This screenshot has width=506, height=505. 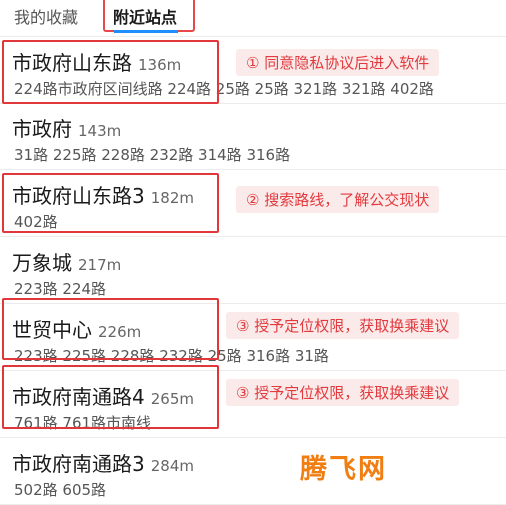 I want to click on stop-distance: 284m, so click(x=172, y=466).